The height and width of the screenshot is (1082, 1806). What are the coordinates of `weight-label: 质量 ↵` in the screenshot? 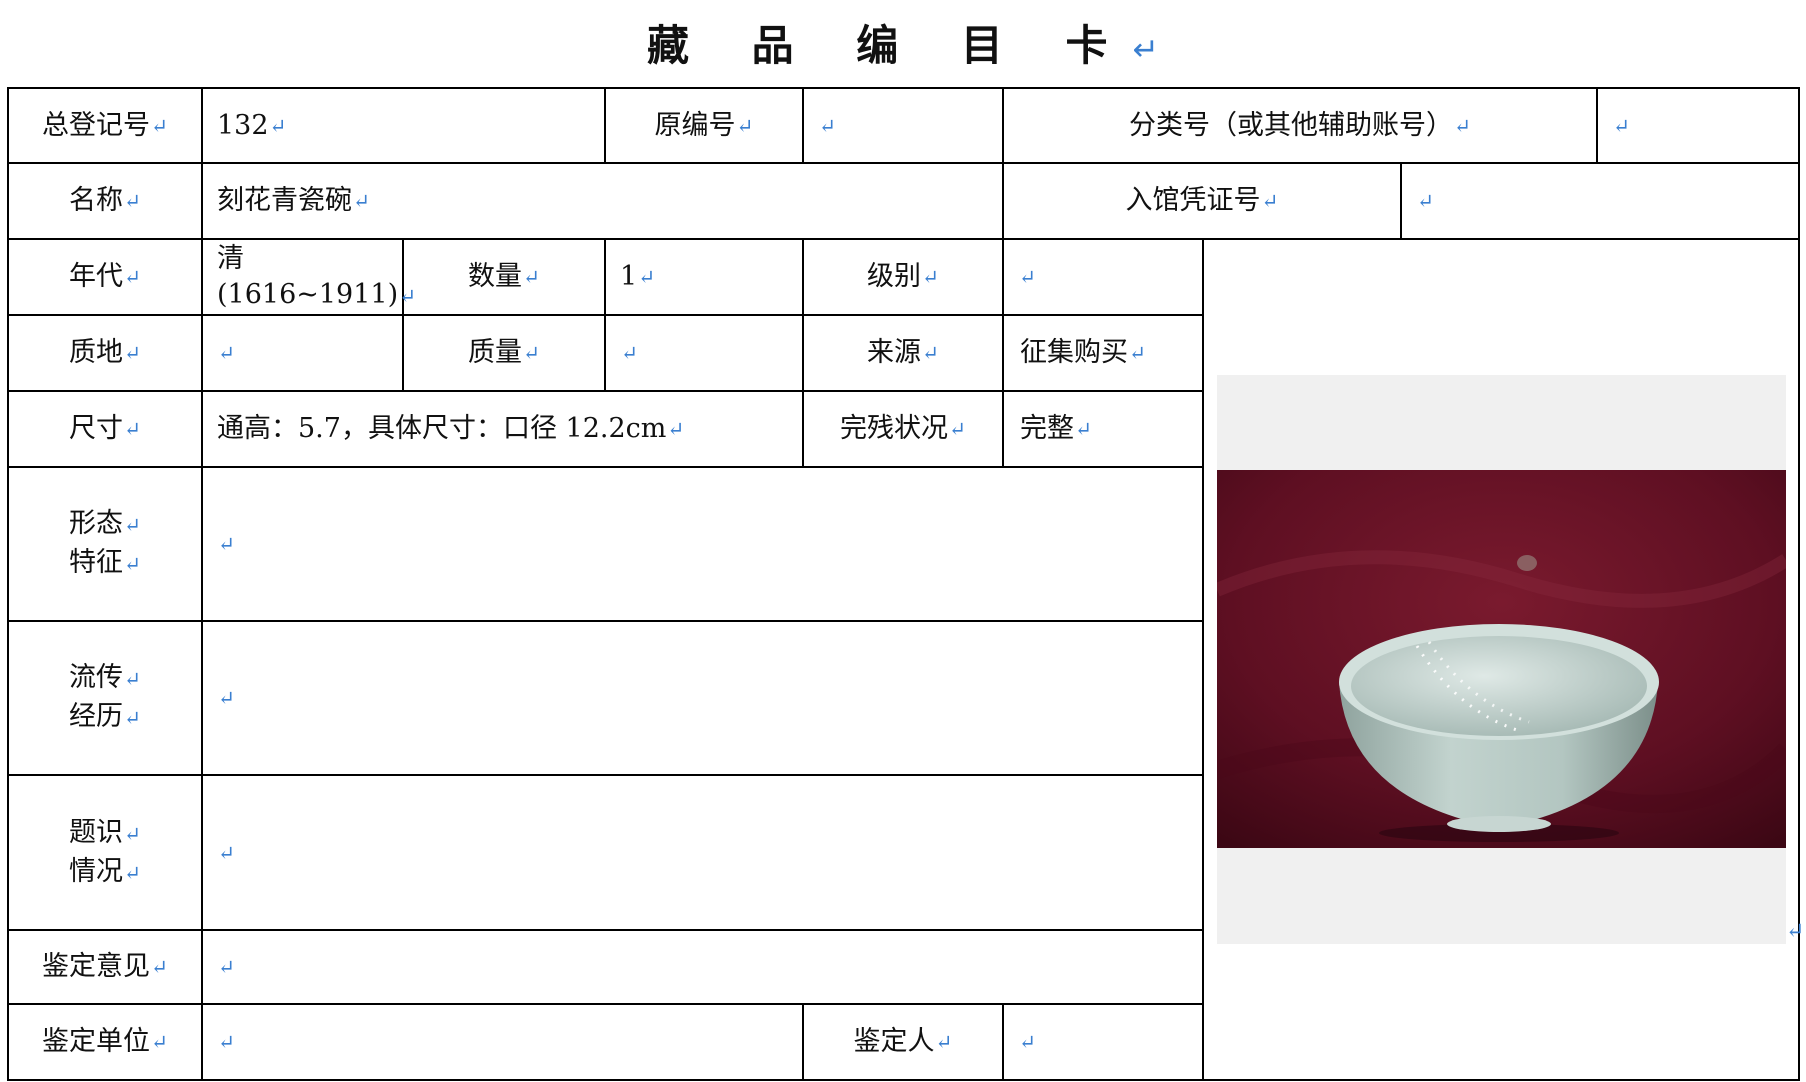 It's located at (504, 352).